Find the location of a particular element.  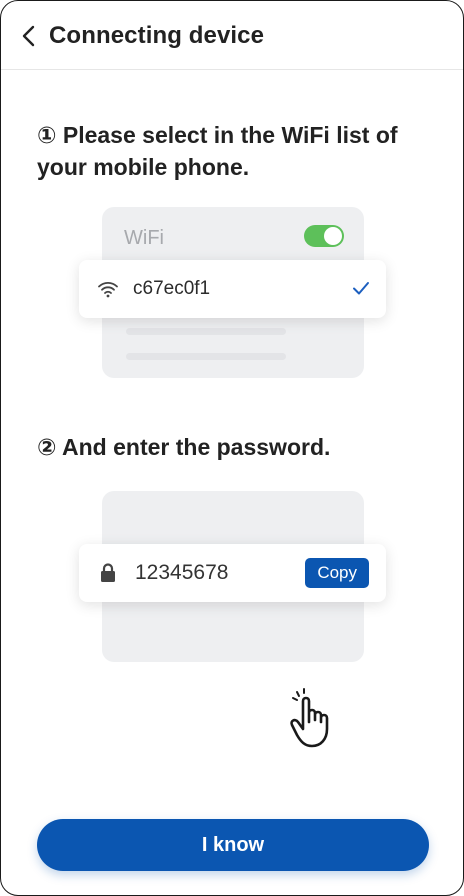

wifi-network-name: c67ec0f1 is located at coordinates (172, 288).